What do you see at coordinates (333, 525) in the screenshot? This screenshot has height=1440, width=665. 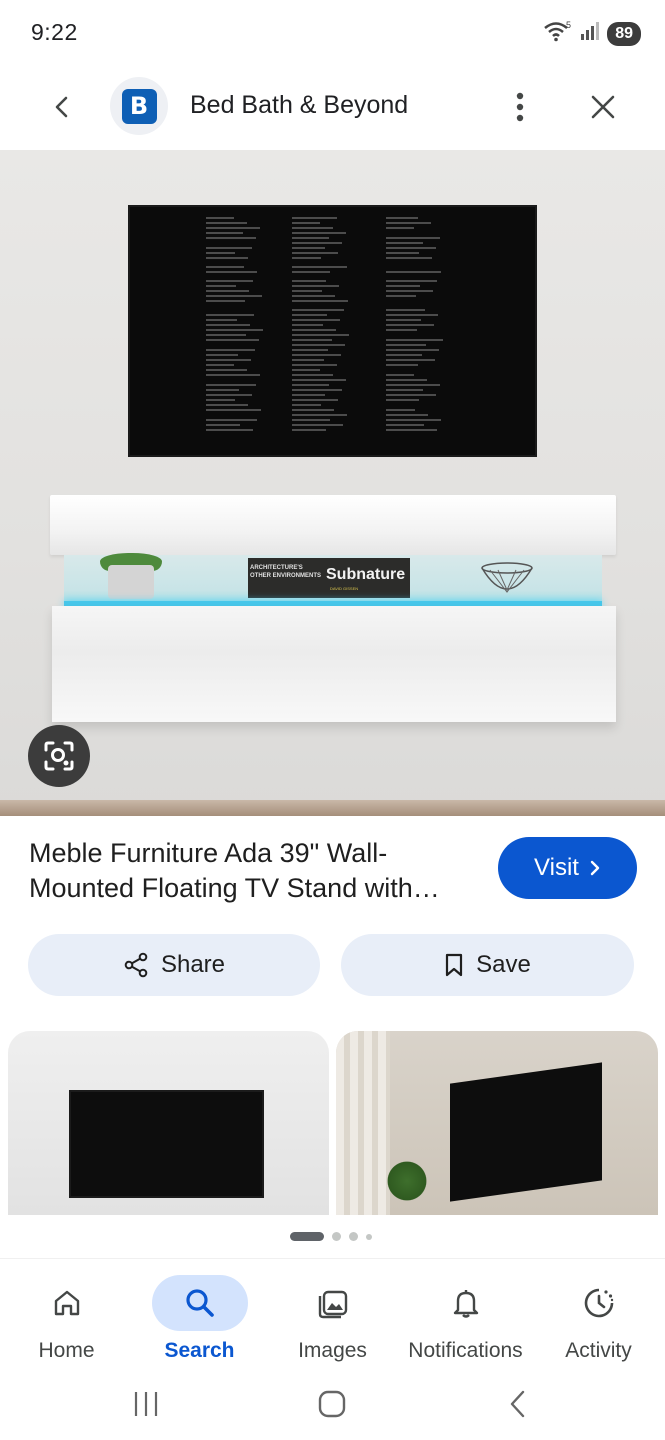 I see `tv-stand-top` at bounding box center [333, 525].